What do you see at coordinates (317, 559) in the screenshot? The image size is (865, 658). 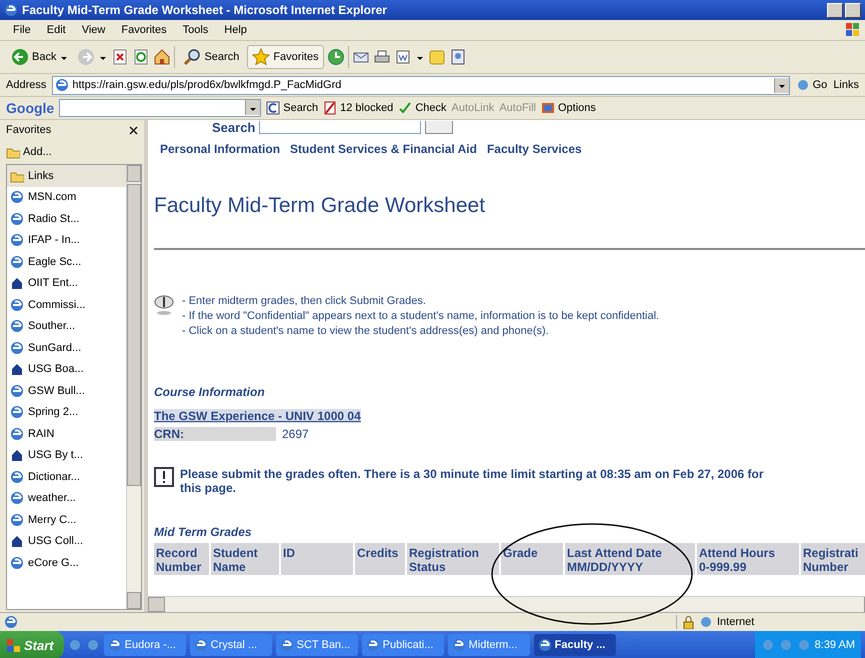 I see `column-header: ID` at bounding box center [317, 559].